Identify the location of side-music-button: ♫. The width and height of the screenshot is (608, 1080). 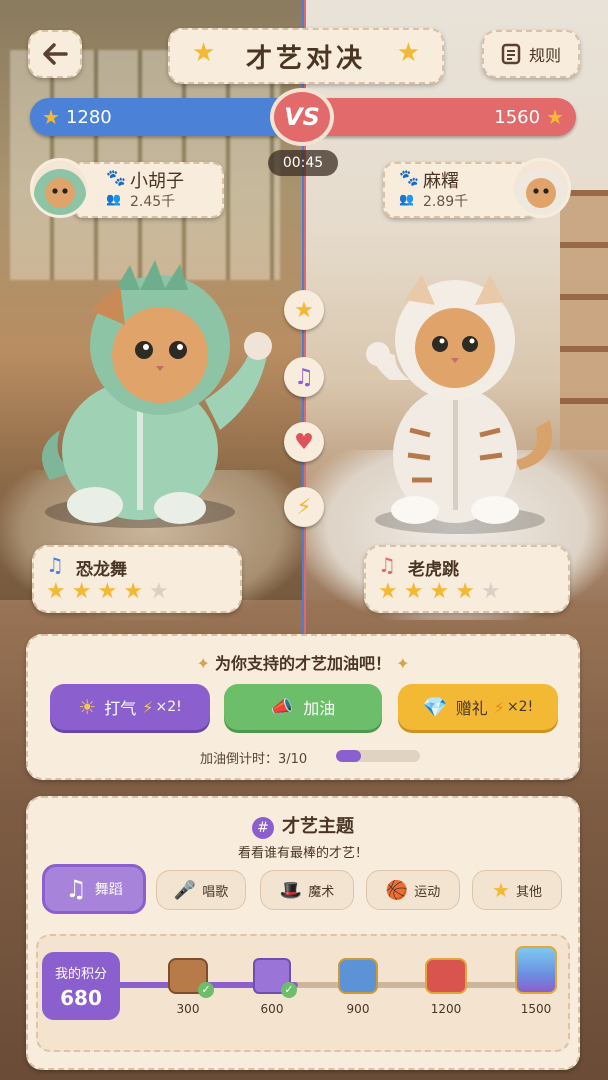
(304, 377).